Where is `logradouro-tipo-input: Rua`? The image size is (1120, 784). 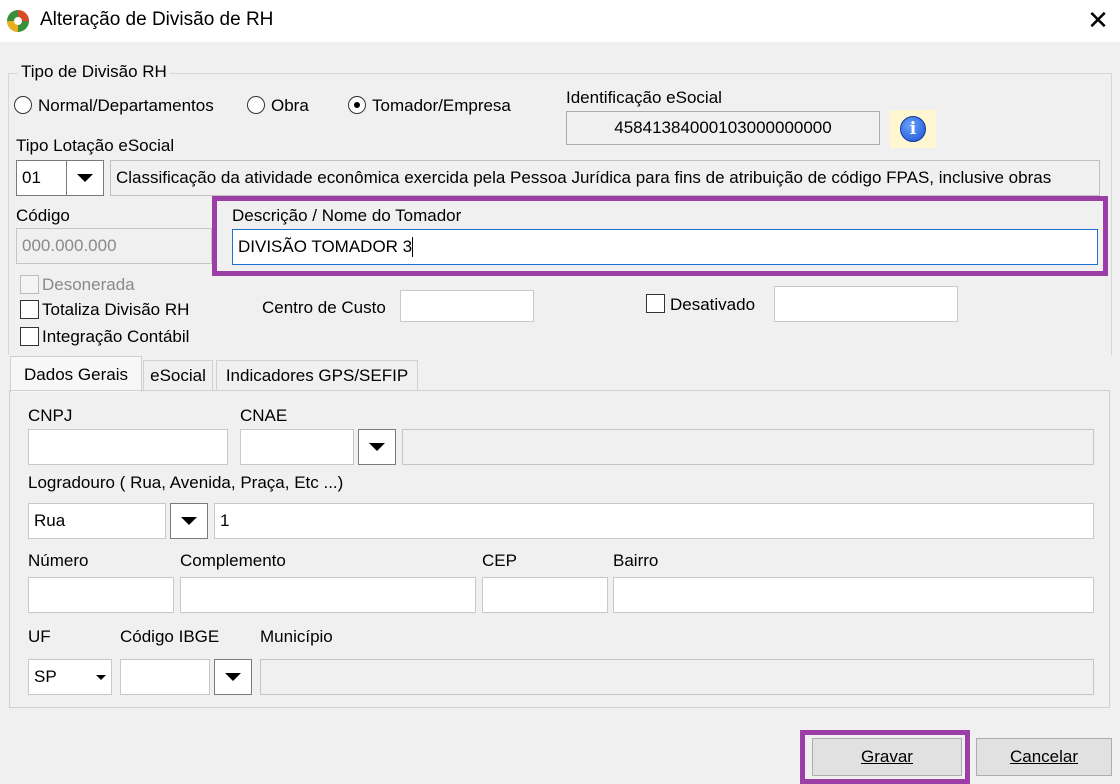
logradouro-tipo-input: Rua is located at coordinates (97, 521).